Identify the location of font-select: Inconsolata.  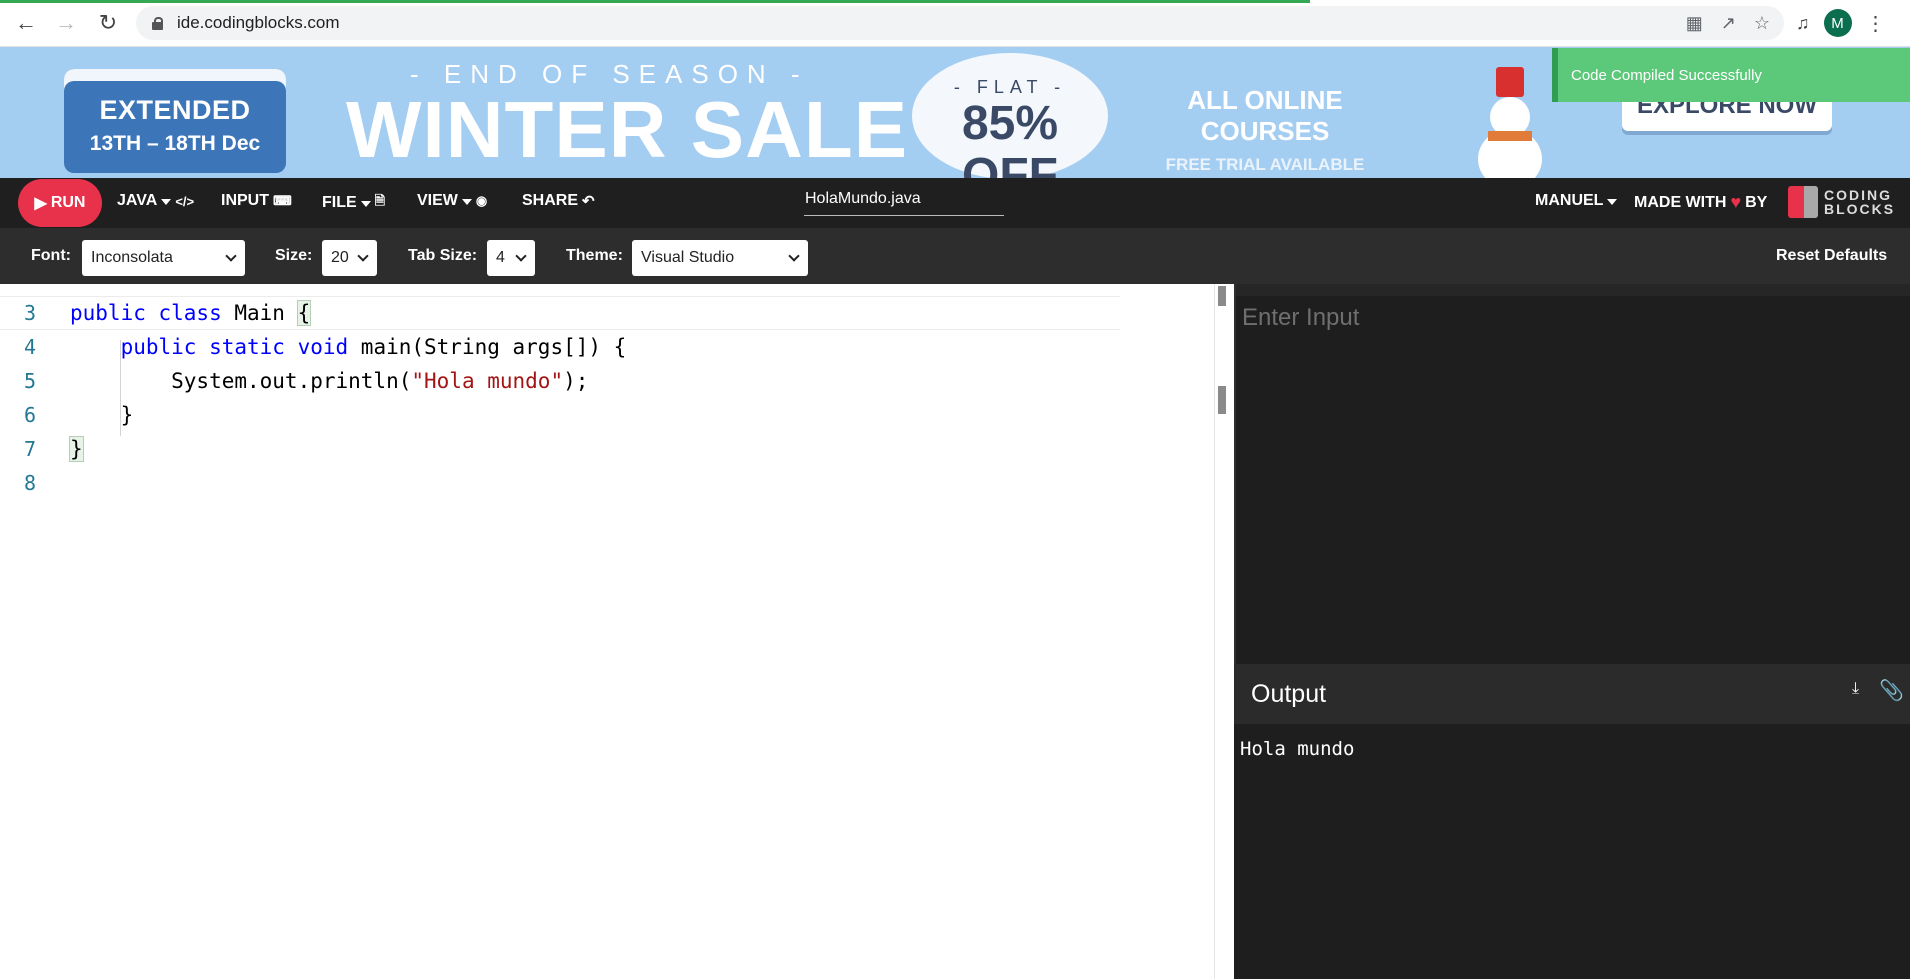
(163, 258).